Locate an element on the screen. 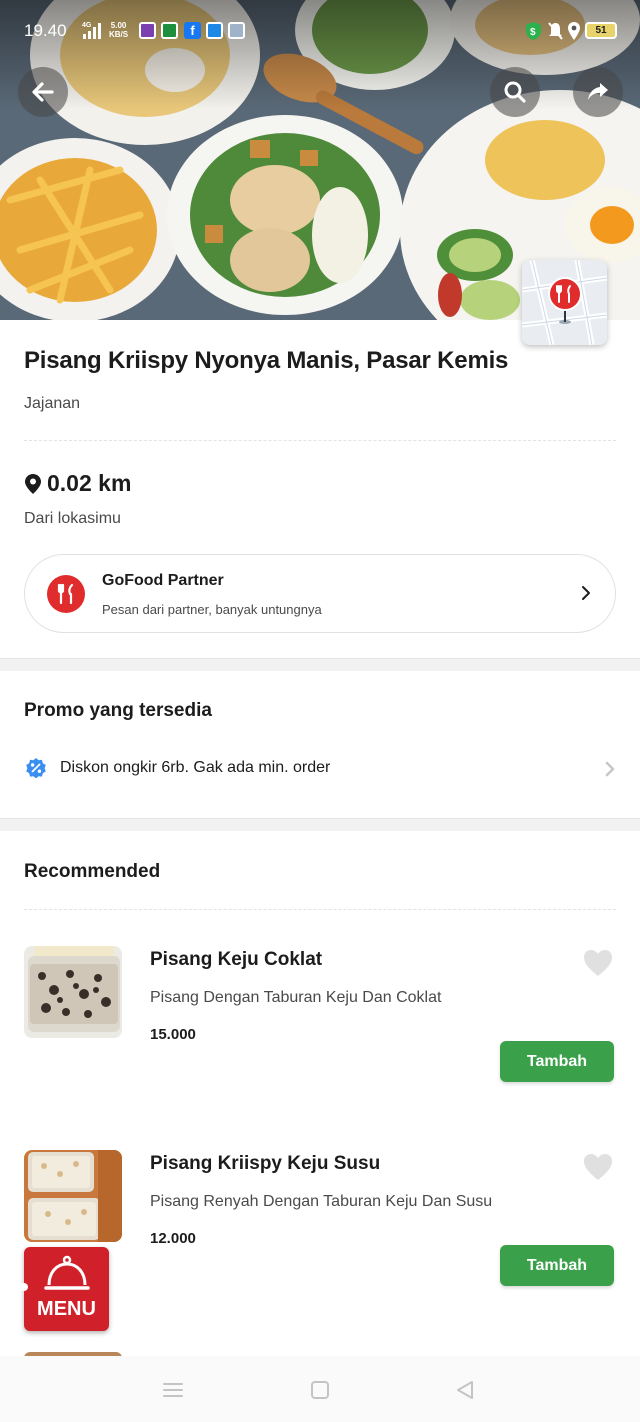 The width and height of the screenshot is (640, 1422). shield-icon: $ is located at coordinates (533, 31).